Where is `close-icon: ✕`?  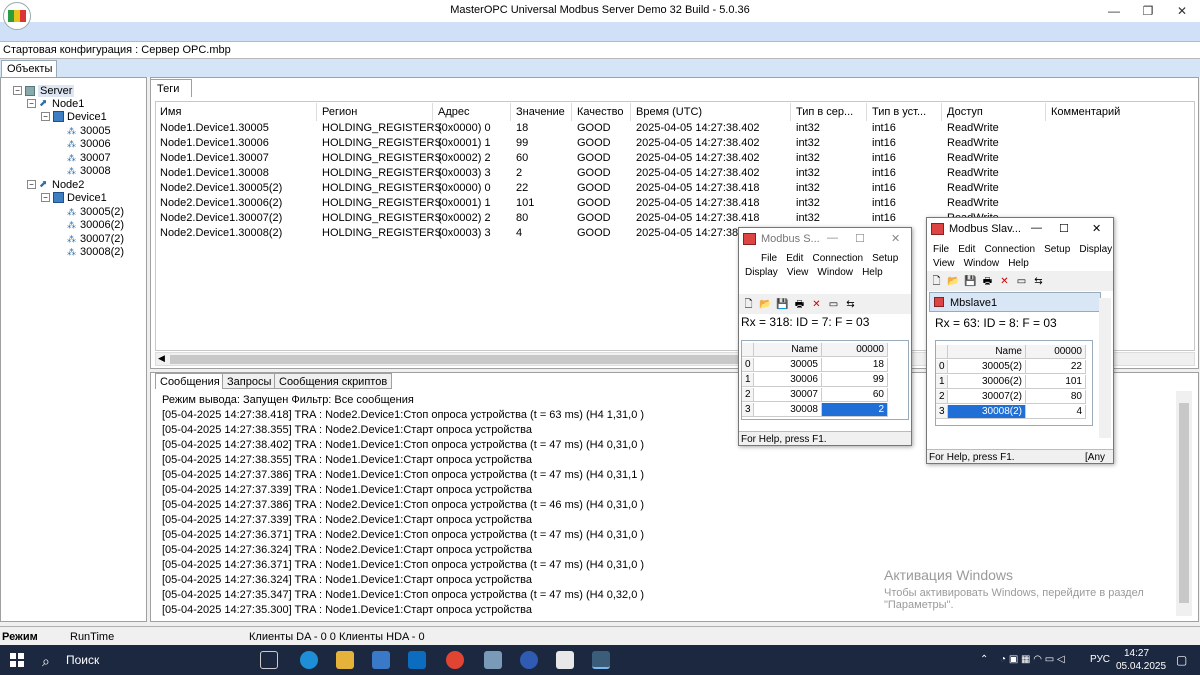
close-icon: ✕ is located at coordinates (895, 238).